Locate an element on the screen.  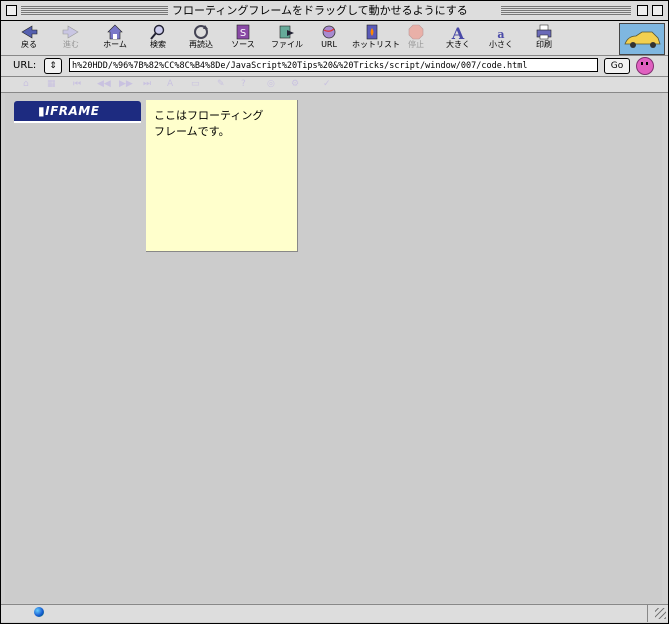
hotlist-button: ホットリスト is located at coordinates (376, 38).